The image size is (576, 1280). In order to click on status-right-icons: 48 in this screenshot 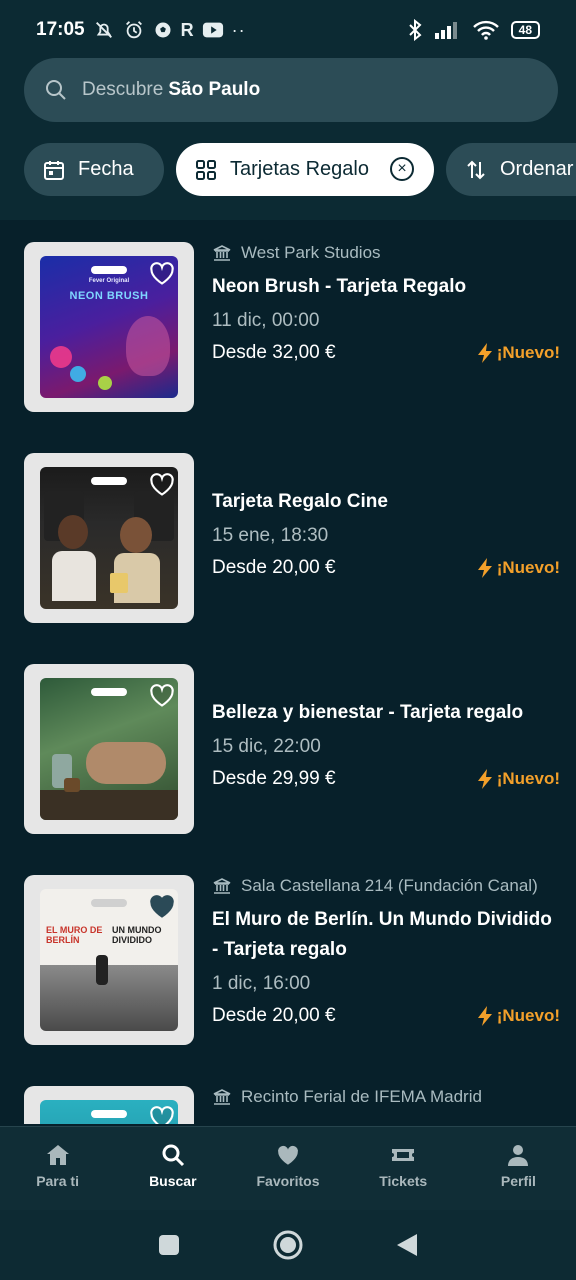, I will do `click(473, 30)`.